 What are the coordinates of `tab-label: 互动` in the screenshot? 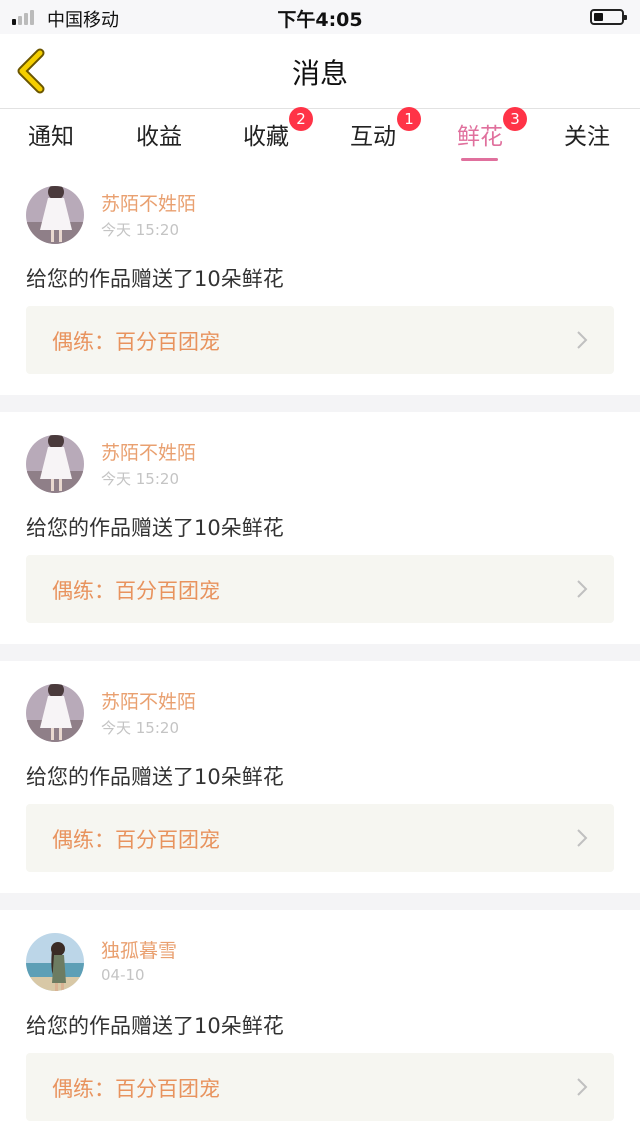 It's located at (373, 137).